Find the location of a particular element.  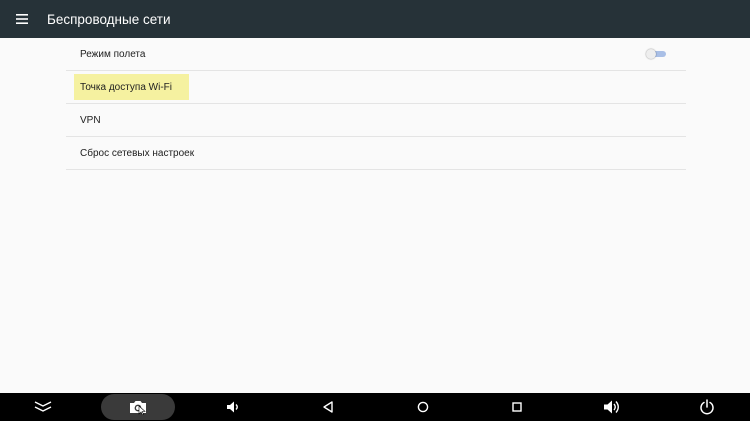

app-bar: Беспроводные сети is located at coordinates (375, 19).